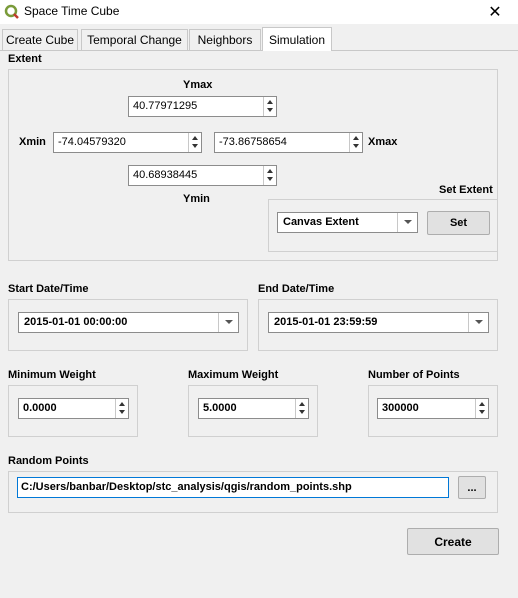  What do you see at coordinates (253, 142) in the screenshot?
I see `xmax-value: -73.86758654` at bounding box center [253, 142].